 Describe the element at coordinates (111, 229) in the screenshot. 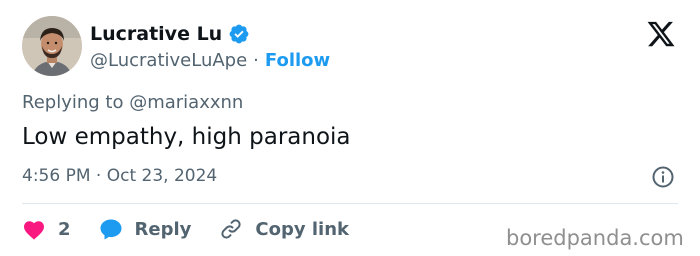

I see `reply-bubble-icon` at that location.